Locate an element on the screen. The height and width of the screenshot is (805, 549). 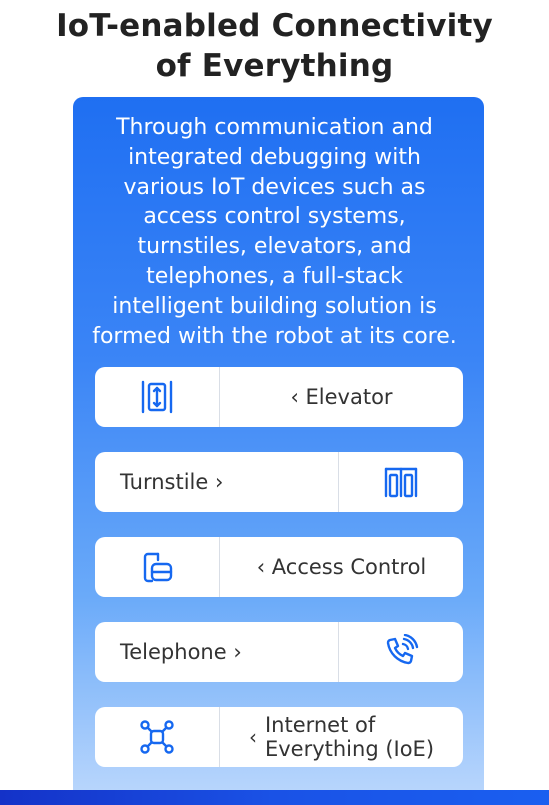
chevron-left-icon: ‹ is located at coordinates (252, 737).